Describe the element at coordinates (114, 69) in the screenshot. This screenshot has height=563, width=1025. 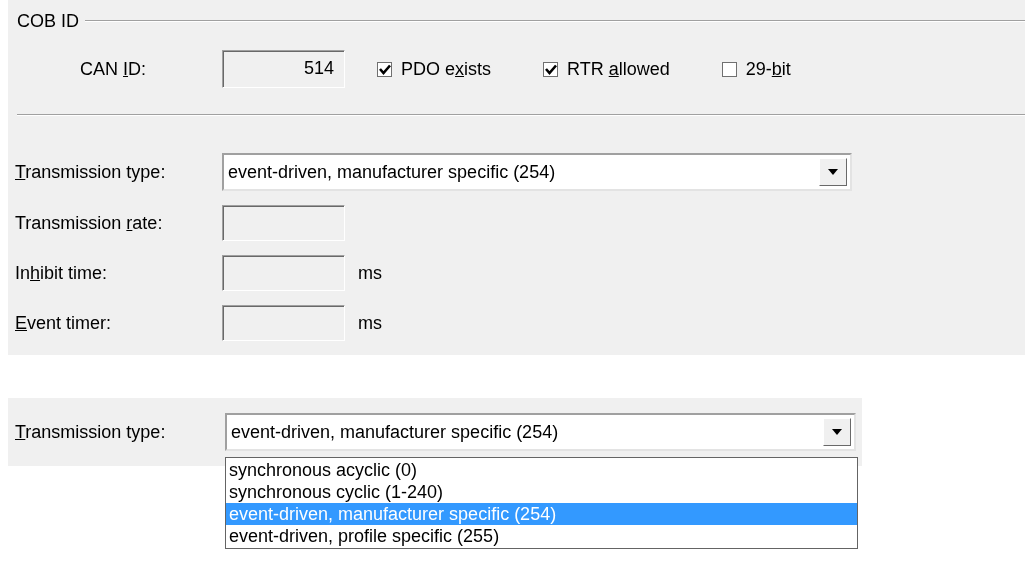
I see `field-label: CAN ID:` at that location.